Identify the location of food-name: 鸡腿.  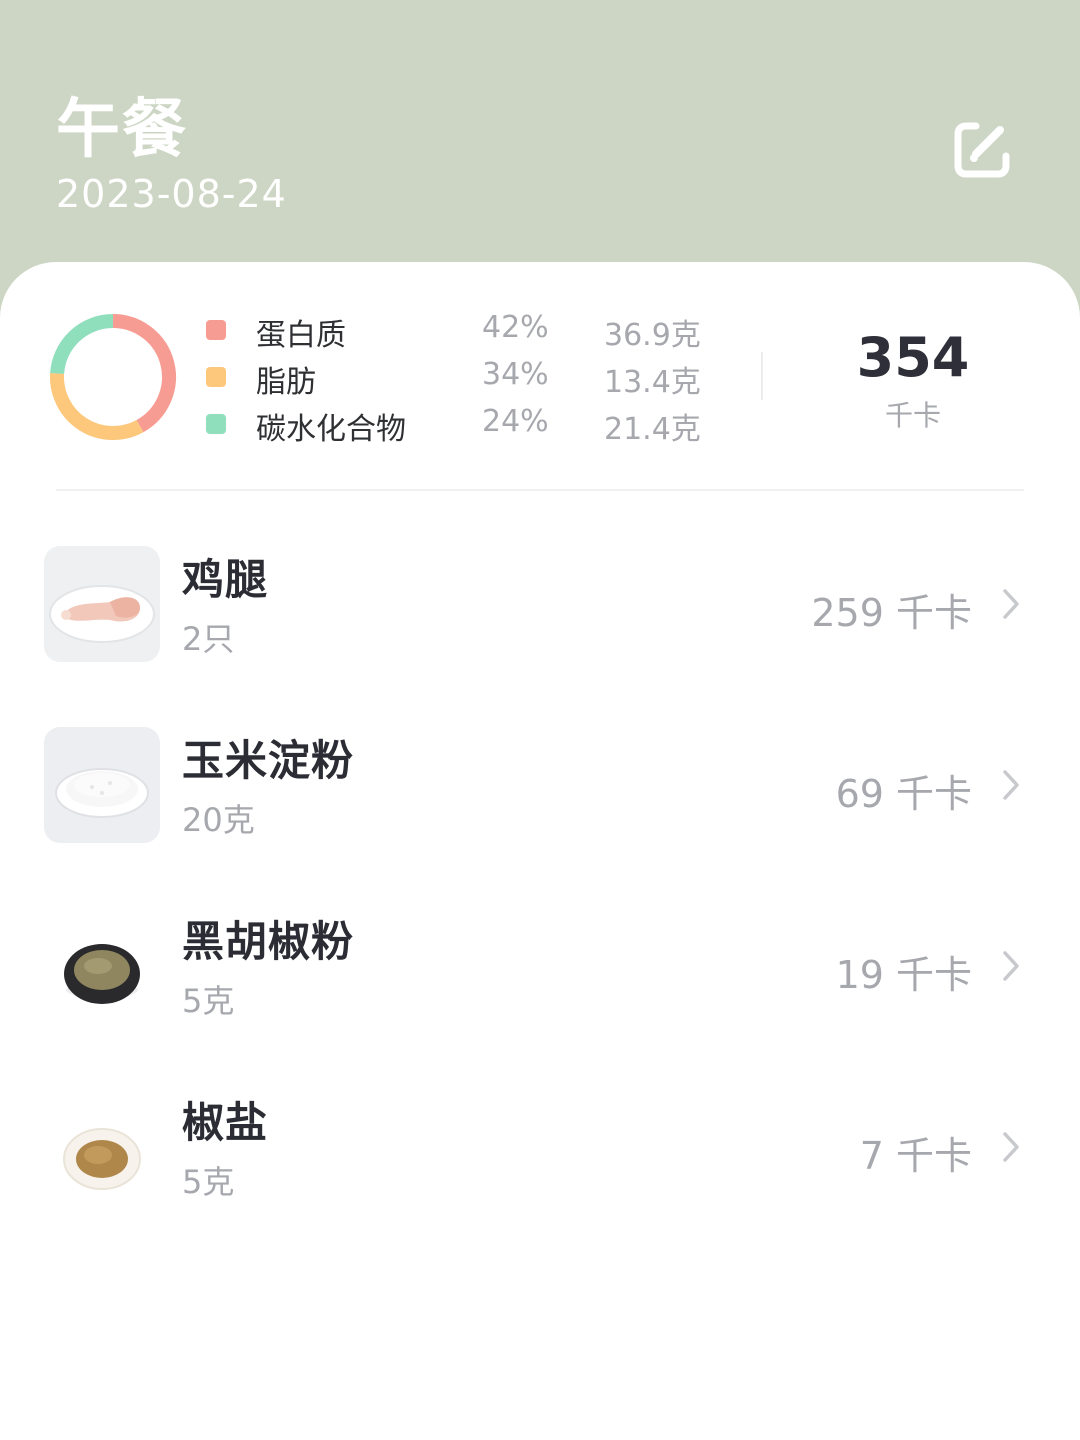
(225, 579).